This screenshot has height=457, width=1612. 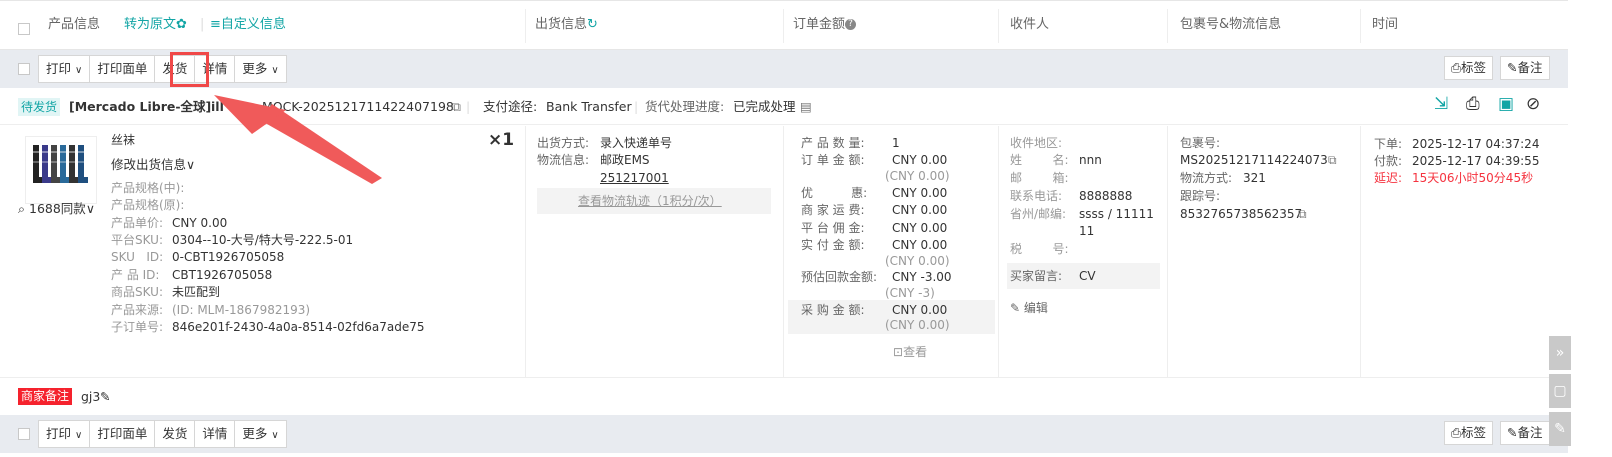 What do you see at coordinates (566, 25) in the screenshot?
I see `col-ship-info: 出货信息↻` at bounding box center [566, 25].